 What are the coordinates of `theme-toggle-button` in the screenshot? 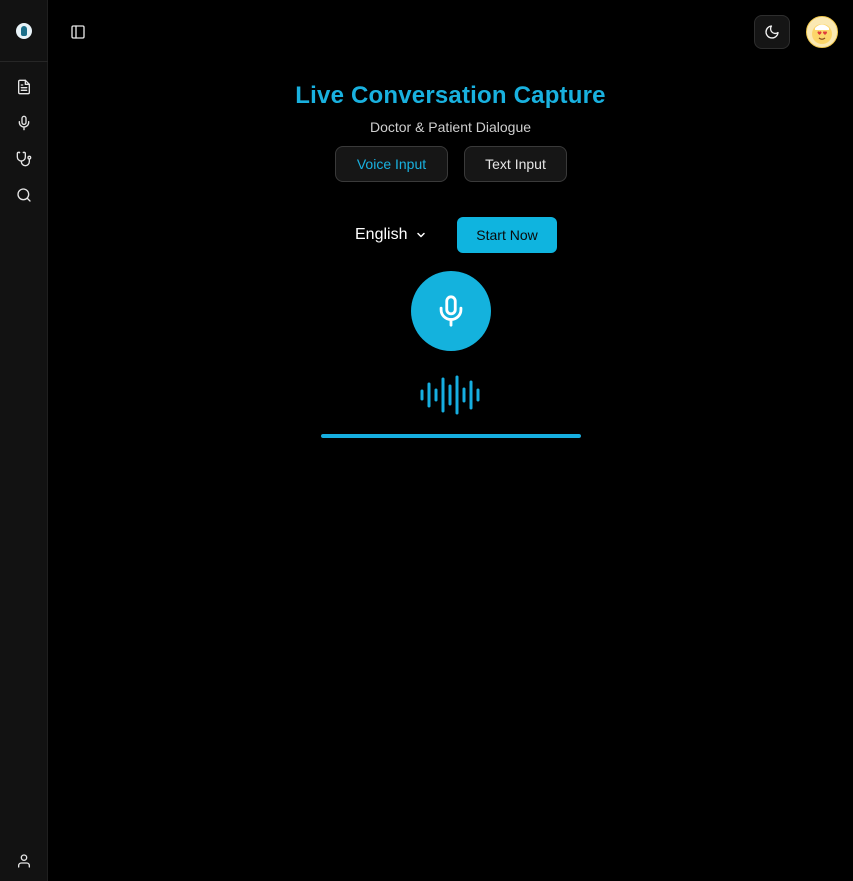 It's located at (772, 32).